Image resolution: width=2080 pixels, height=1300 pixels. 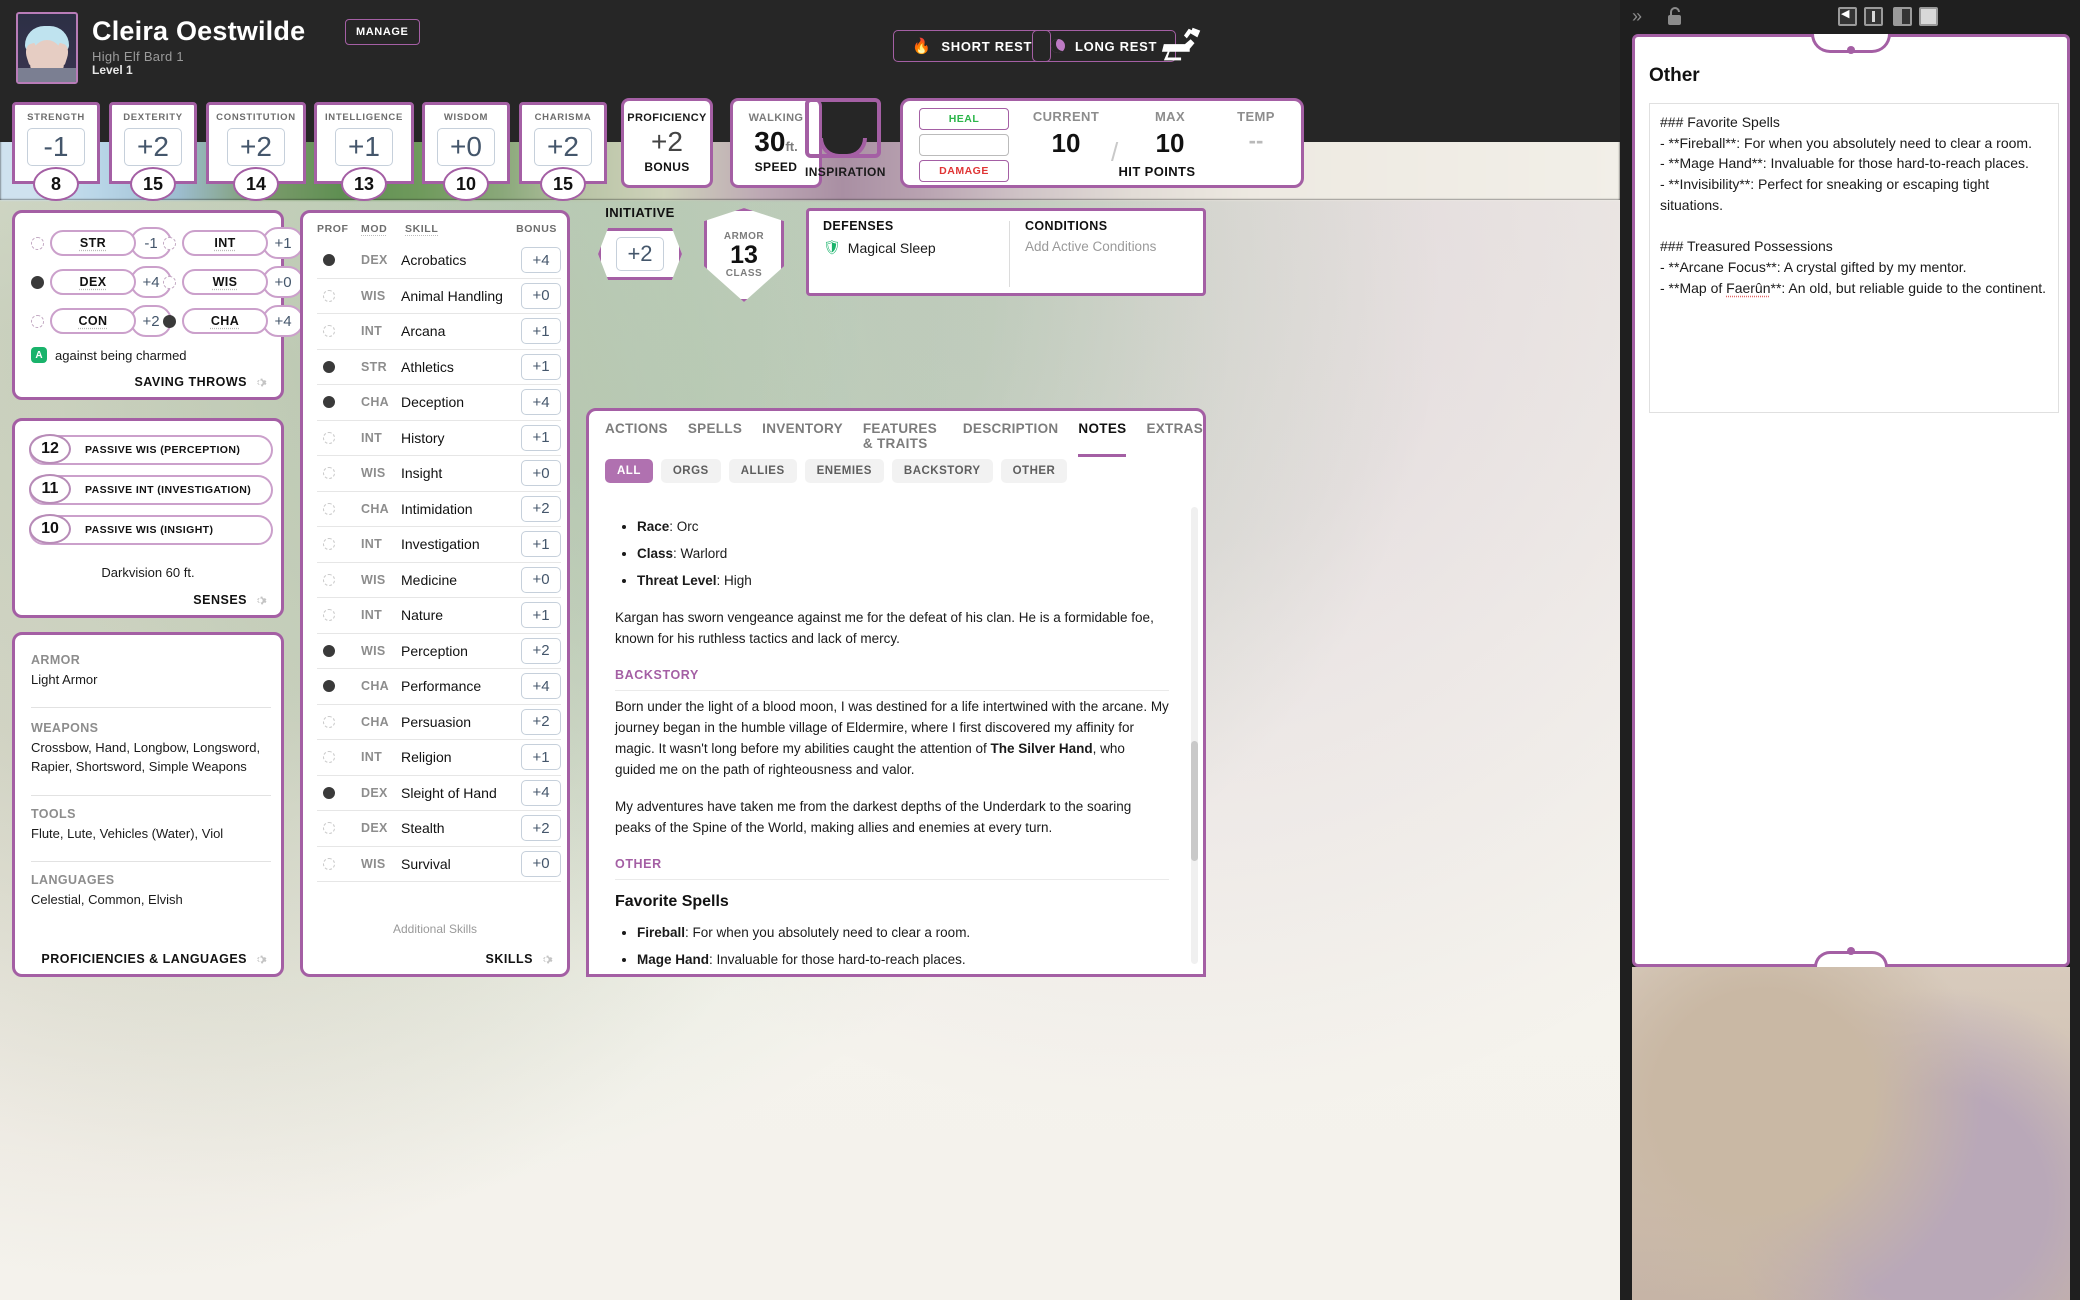 What do you see at coordinates (1194, 801) in the screenshot?
I see `notes-scrollbar-thumb` at bounding box center [1194, 801].